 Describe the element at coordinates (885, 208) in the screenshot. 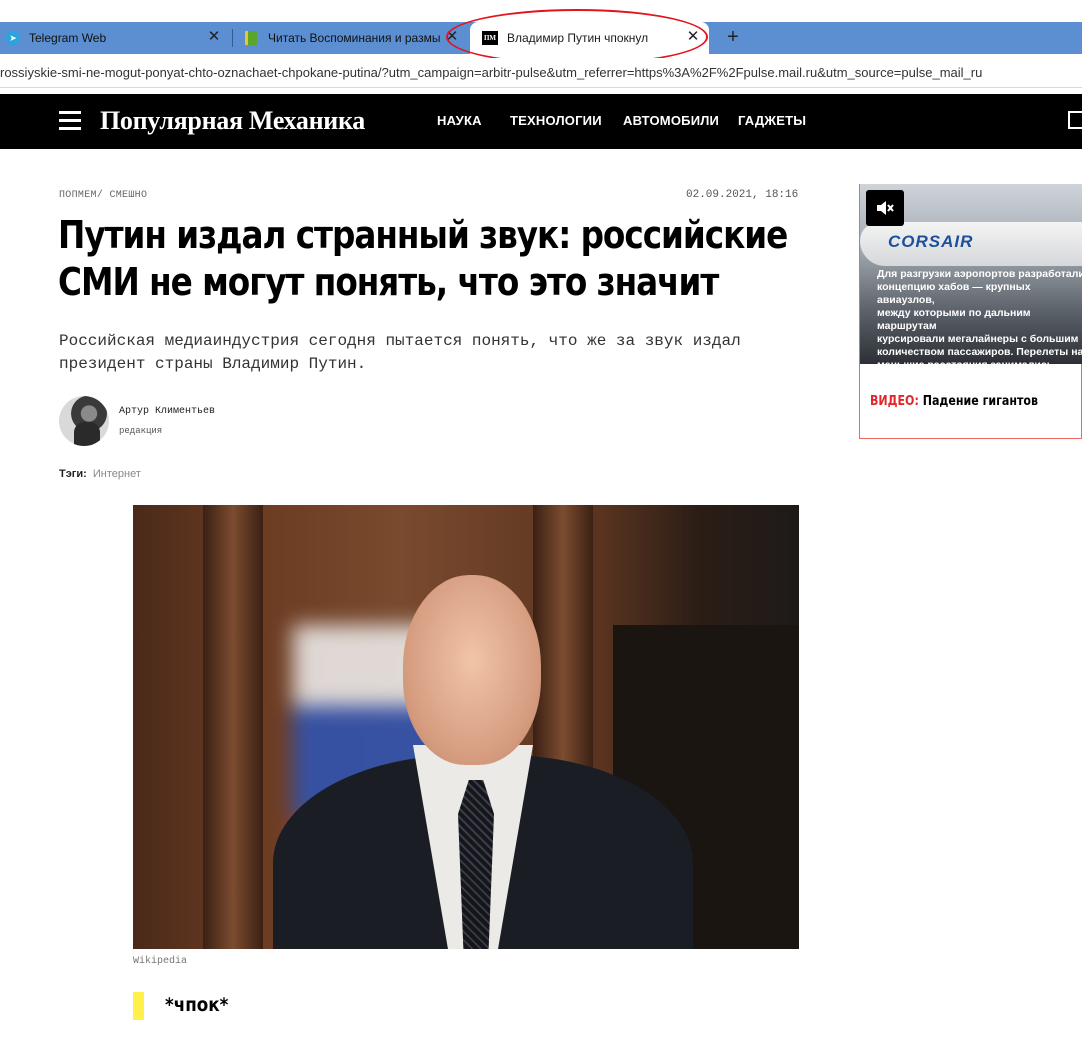

I see `mute-icon` at that location.